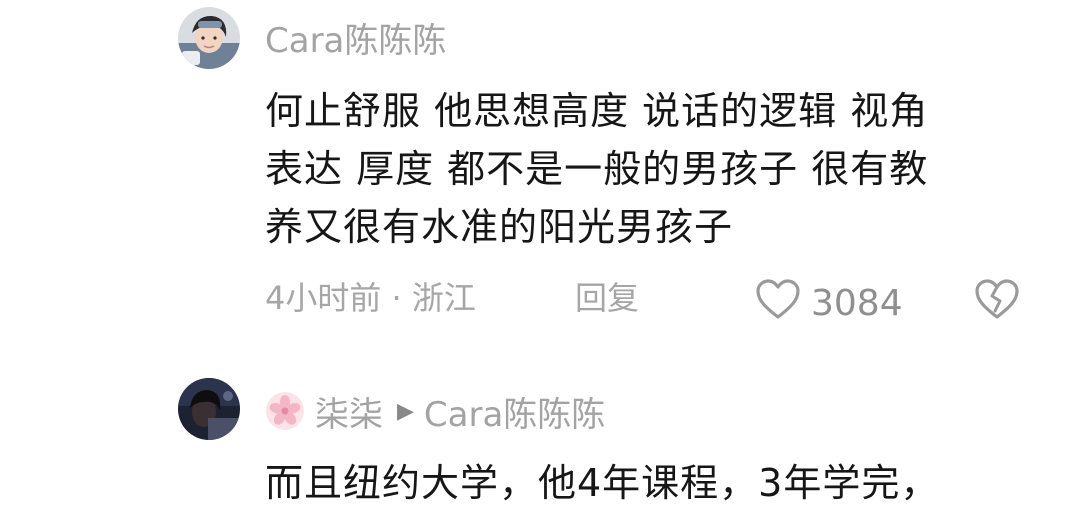 Image resolution: width=1080 pixels, height=510 pixels. I want to click on timestamp-location: 4小时前 · 浙江, so click(370, 298).